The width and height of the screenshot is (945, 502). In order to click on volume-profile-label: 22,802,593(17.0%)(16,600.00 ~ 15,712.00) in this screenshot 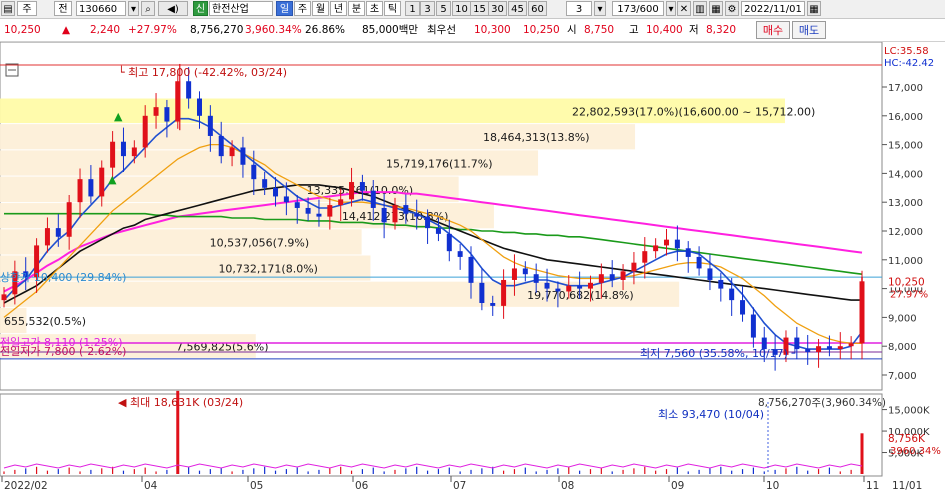, I will do `click(693, 111)`.